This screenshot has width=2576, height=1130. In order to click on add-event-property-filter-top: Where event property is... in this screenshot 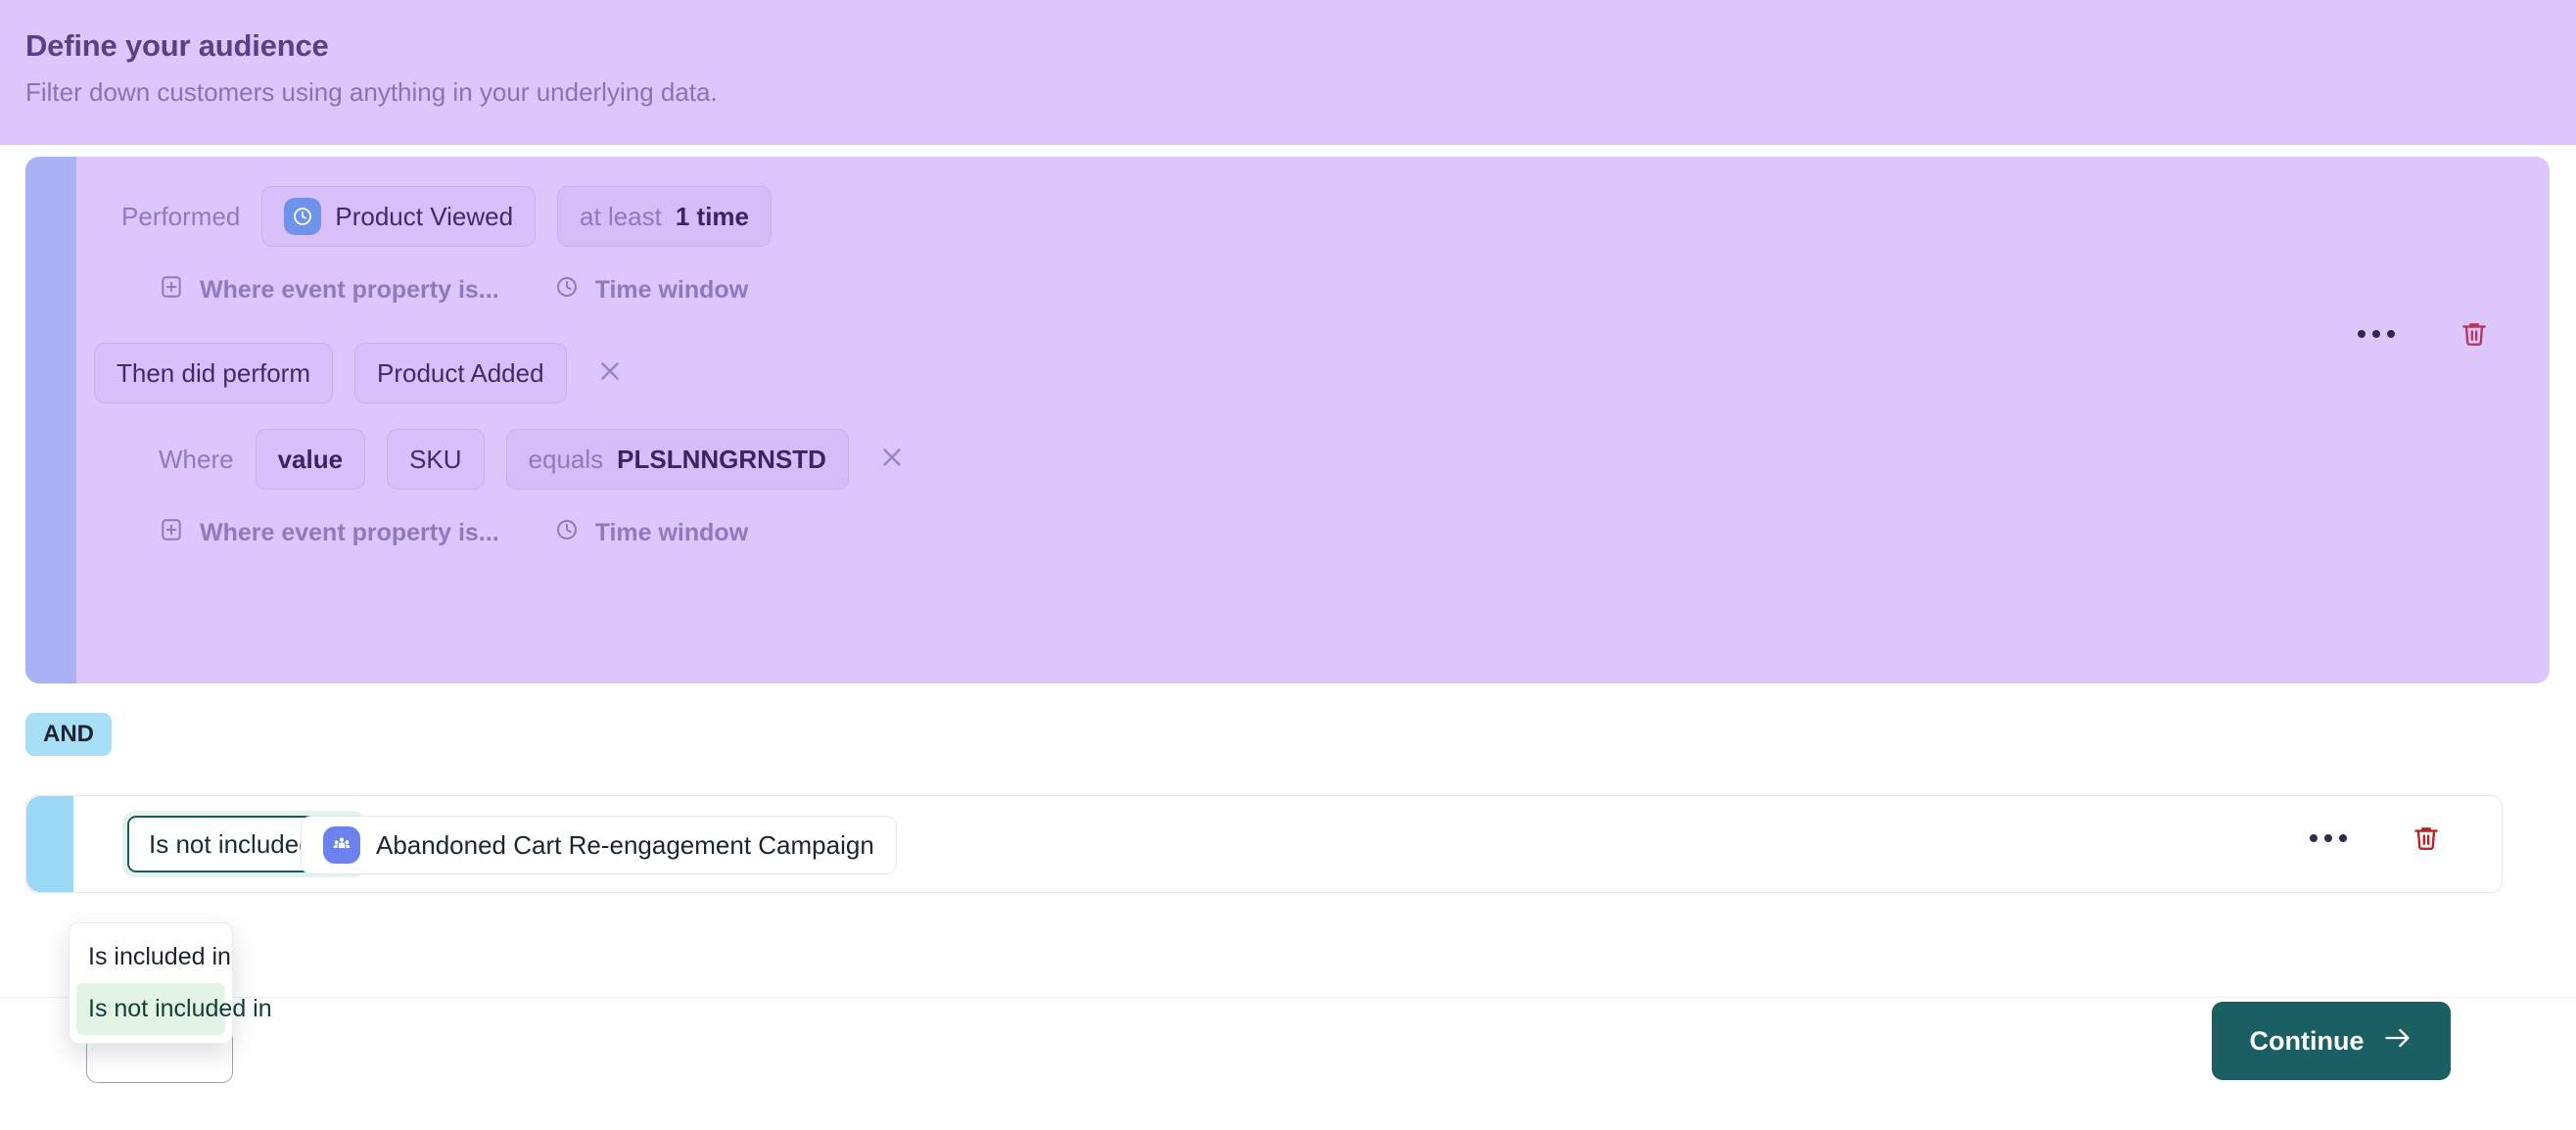, I will do `click(329, 290)`.